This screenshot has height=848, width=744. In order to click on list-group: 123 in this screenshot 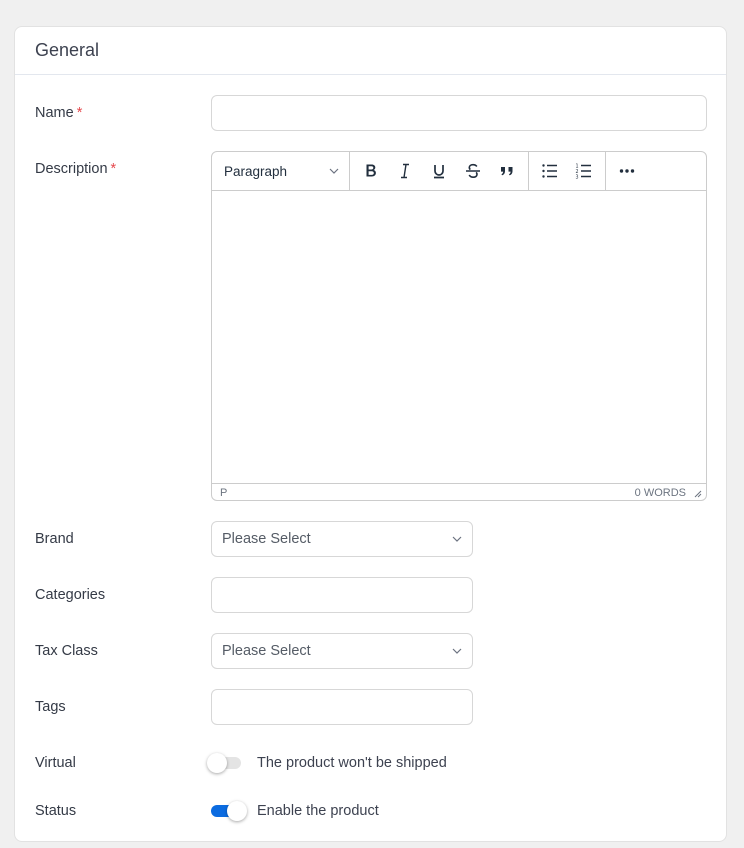, I will do `click(567, 171)`.